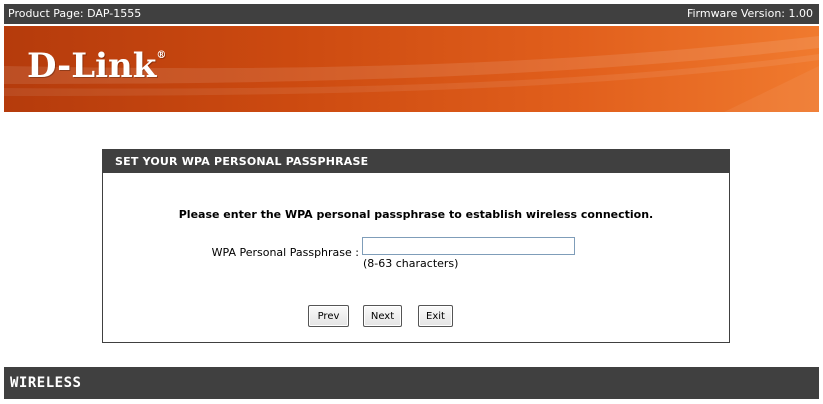 The width and height of the screenshot is (823, 404). What do you see at coordinates (468, 246) in the screenshot?
I see `passphrase-input` at bounding box center [468, 246].